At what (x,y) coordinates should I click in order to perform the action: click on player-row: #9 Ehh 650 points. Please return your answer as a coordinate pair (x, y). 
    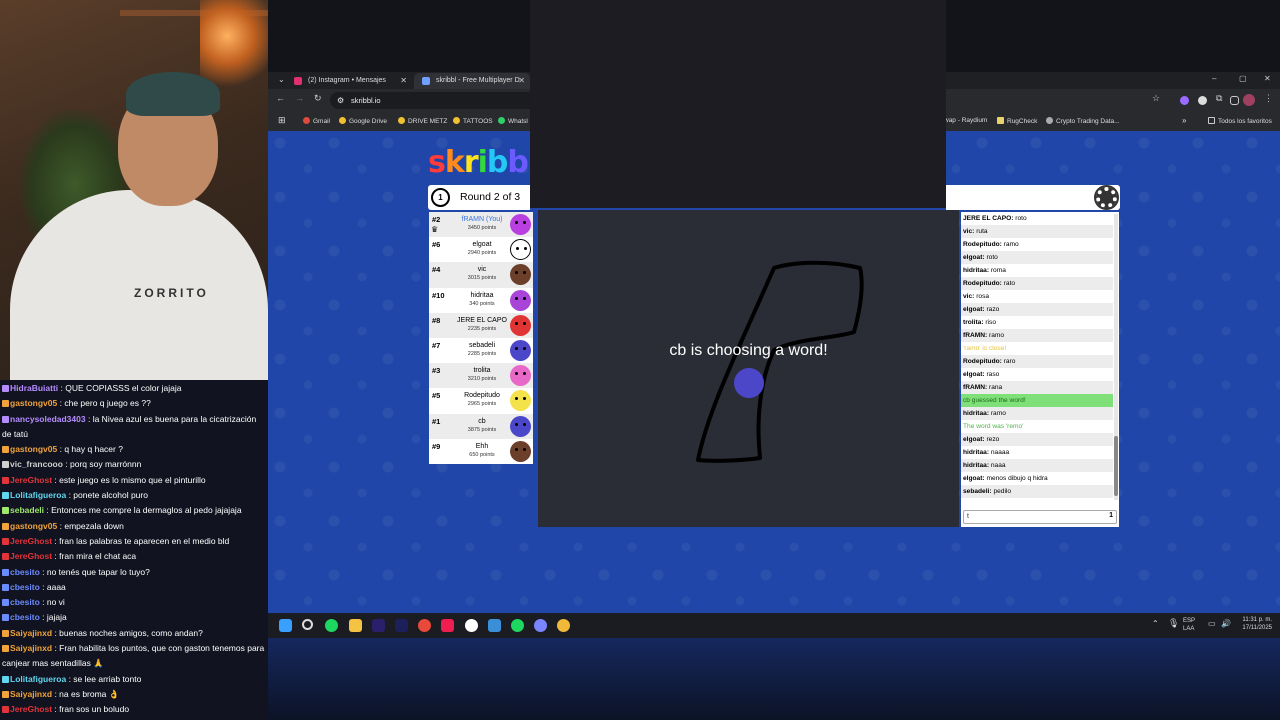
    Looking at the image, I should click on (481, 451).